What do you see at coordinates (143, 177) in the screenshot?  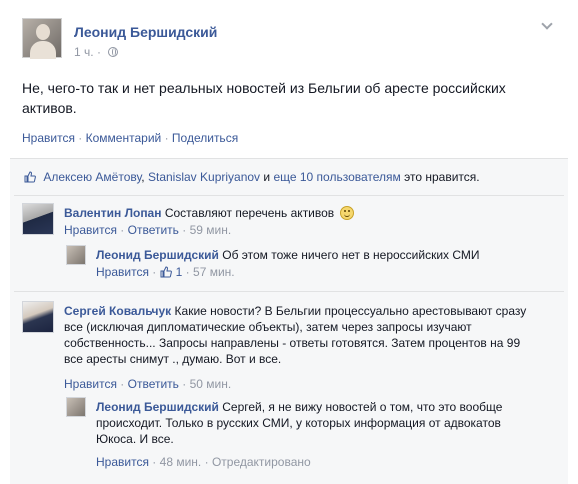 I see `likes-comma: ,` at bounding box center [143, 177].